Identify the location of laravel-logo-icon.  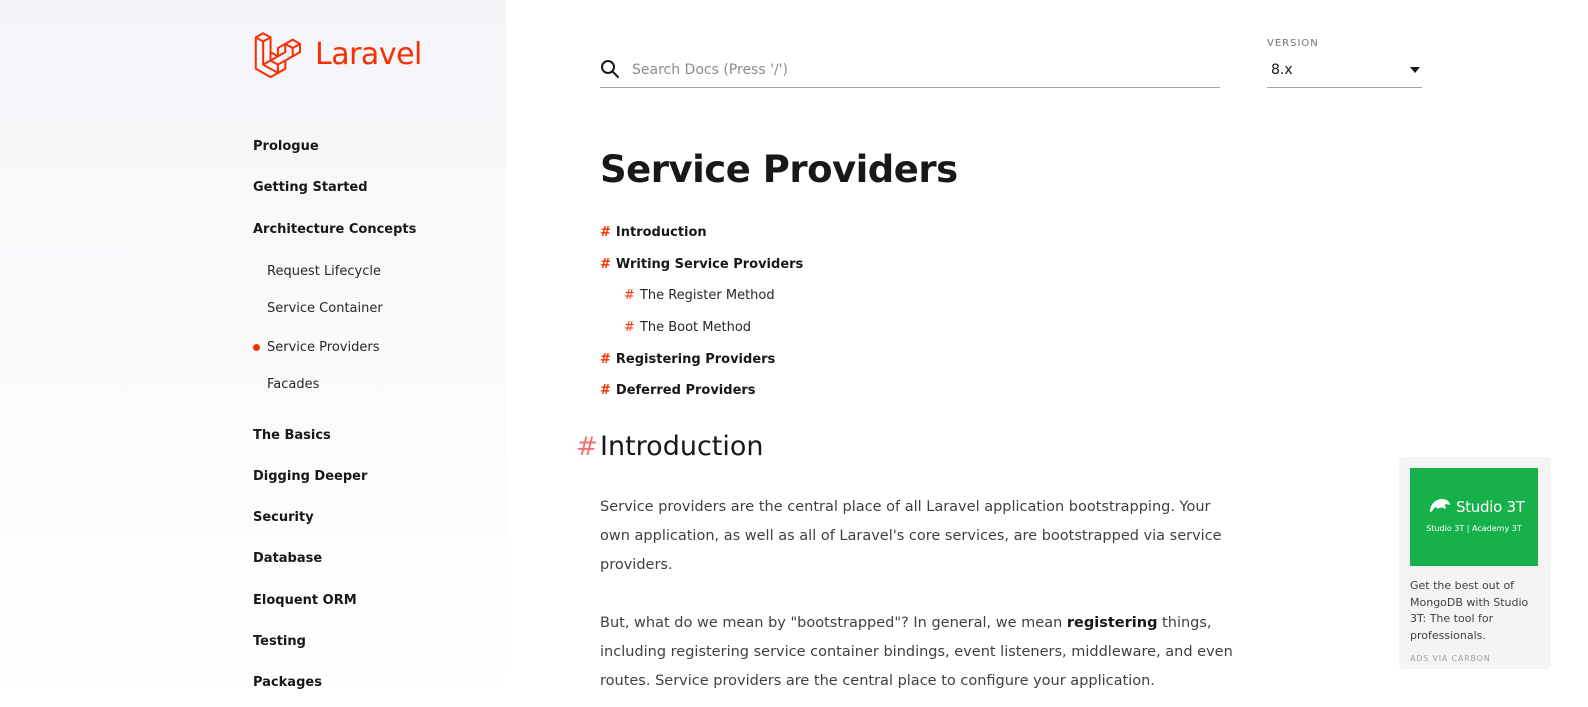
(277, 55).